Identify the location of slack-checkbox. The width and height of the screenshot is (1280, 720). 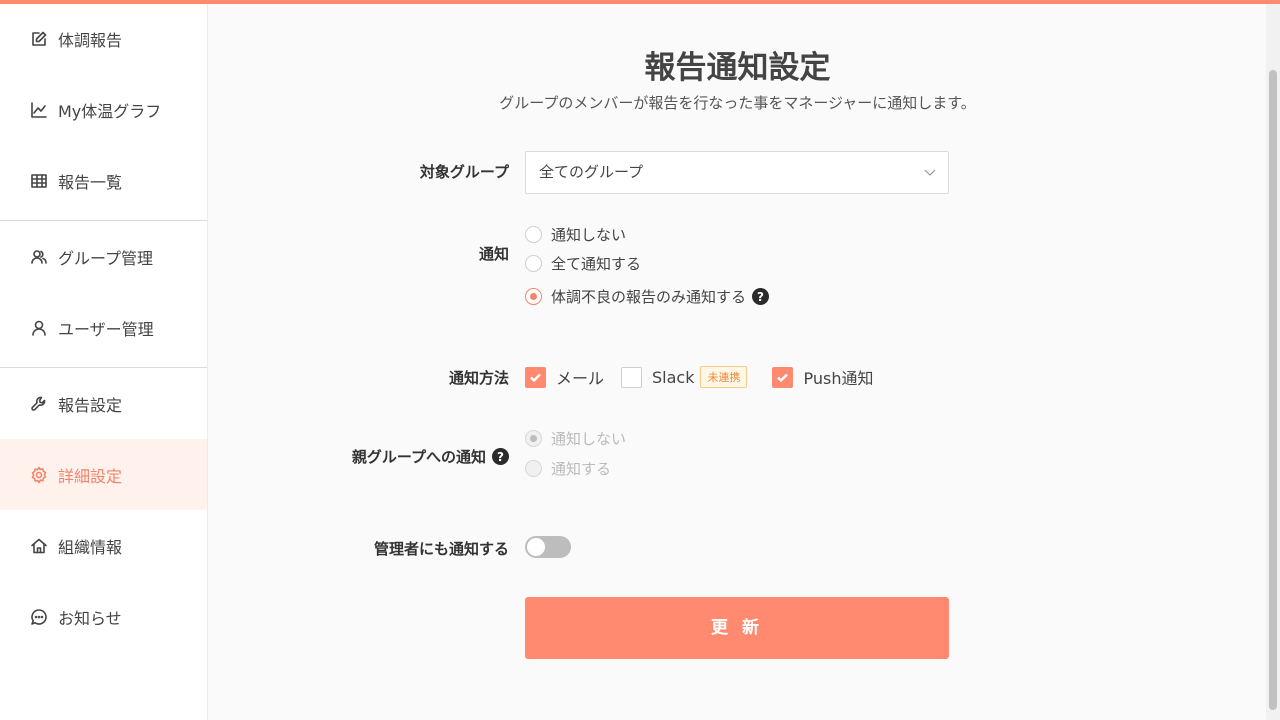
(632, 377).